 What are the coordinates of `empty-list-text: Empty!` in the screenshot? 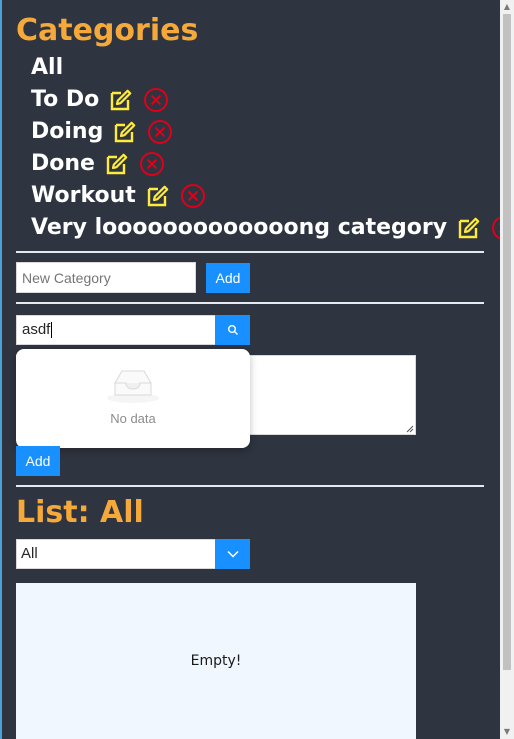 It's located at (216, 661).